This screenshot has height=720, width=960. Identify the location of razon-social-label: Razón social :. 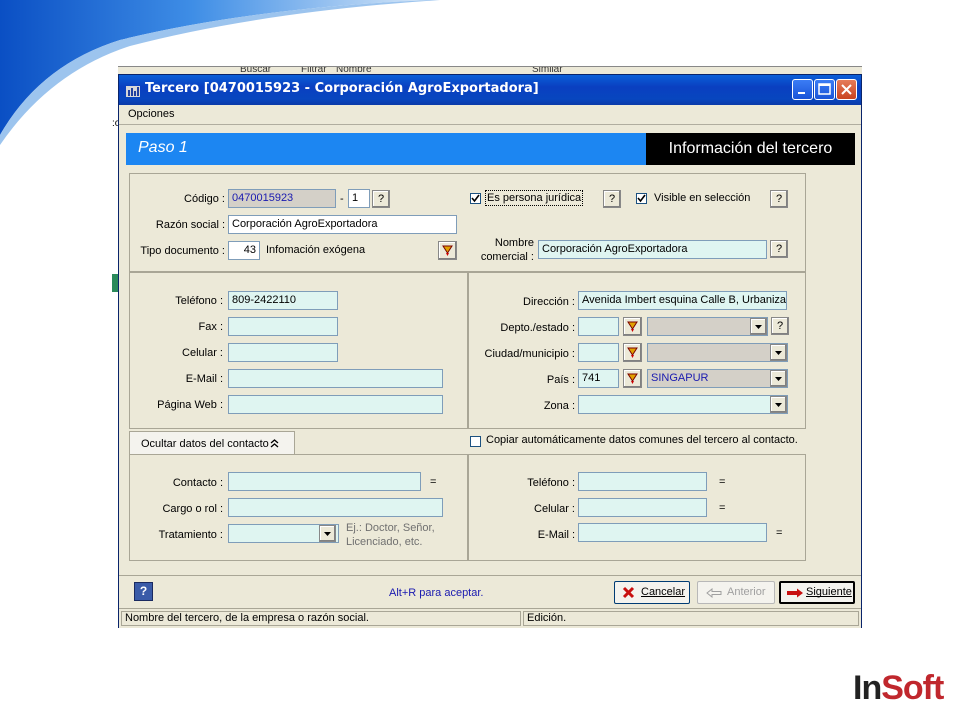
(190, 225).